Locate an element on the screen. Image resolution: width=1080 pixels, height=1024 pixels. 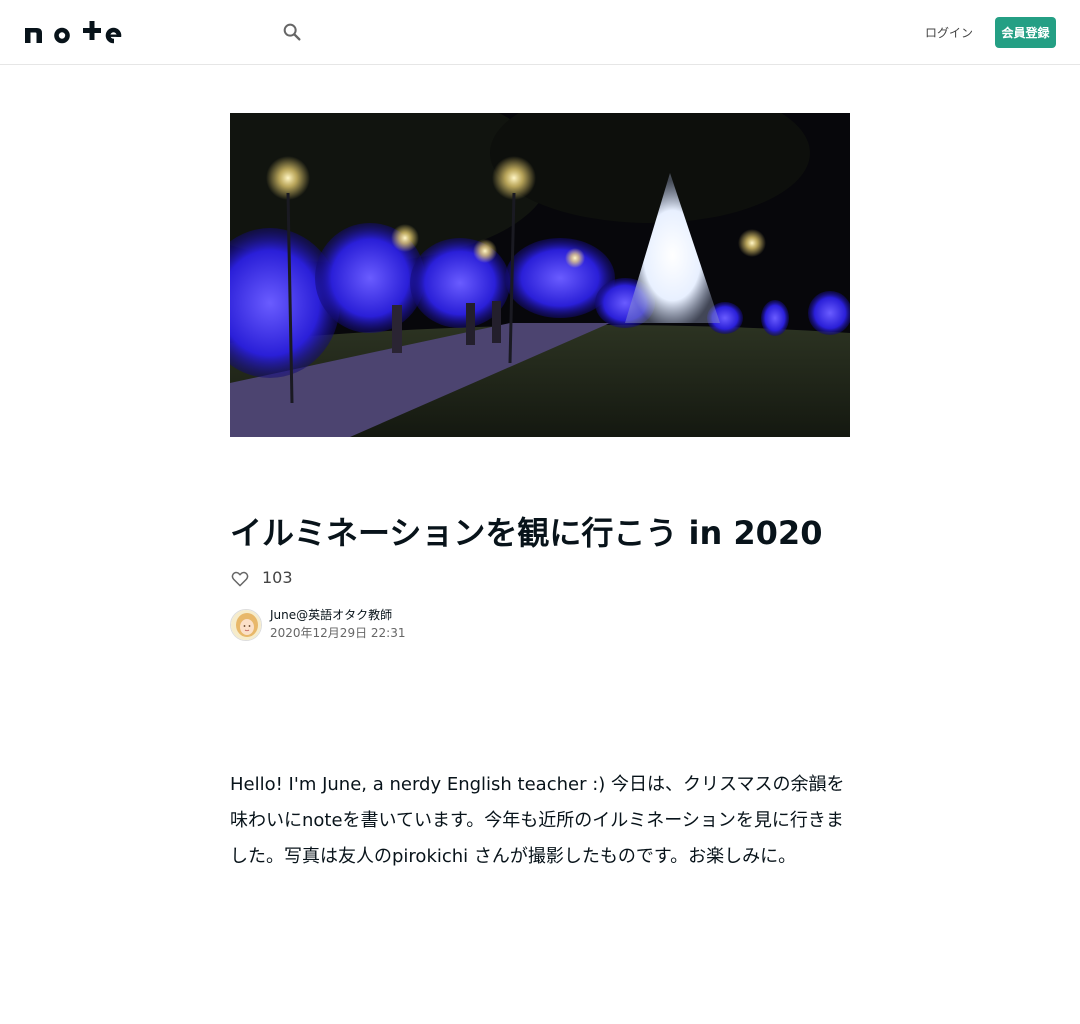
article-title: イルミネーションを観に行こう in 2020 is located at coordinates (526, 533).